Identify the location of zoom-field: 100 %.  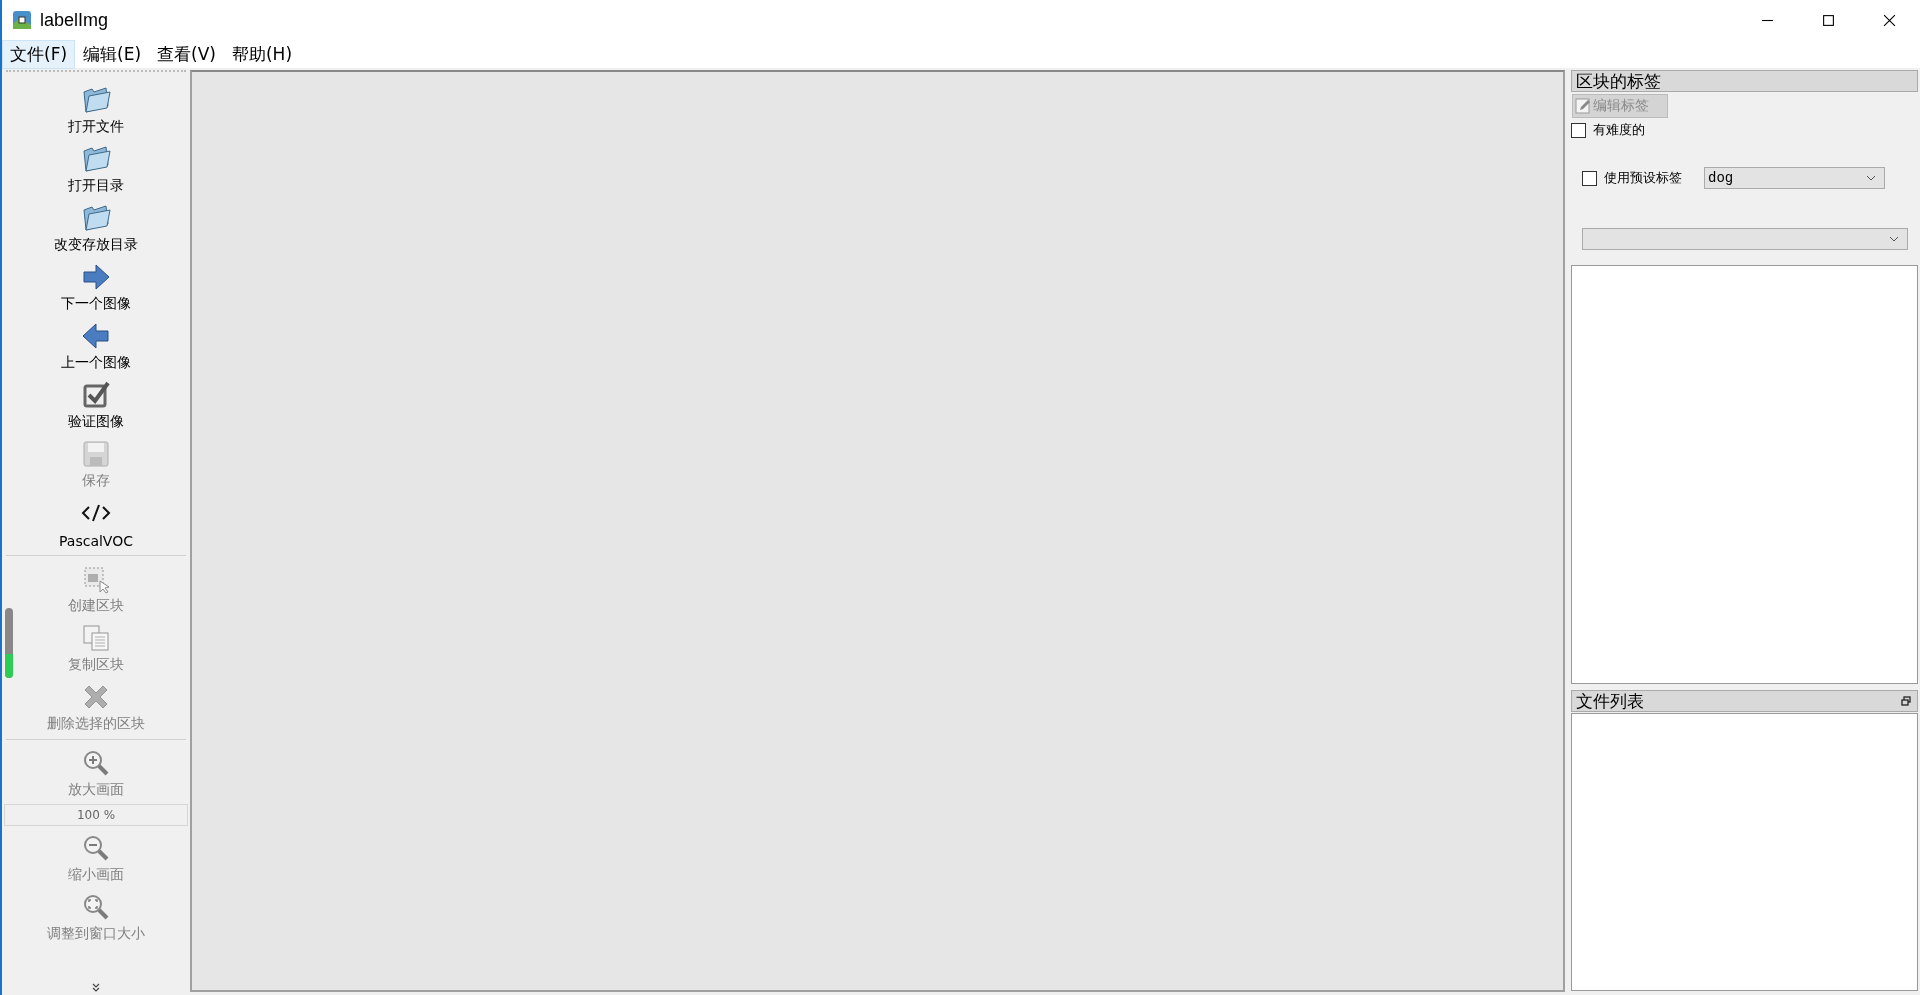
(96, 815).